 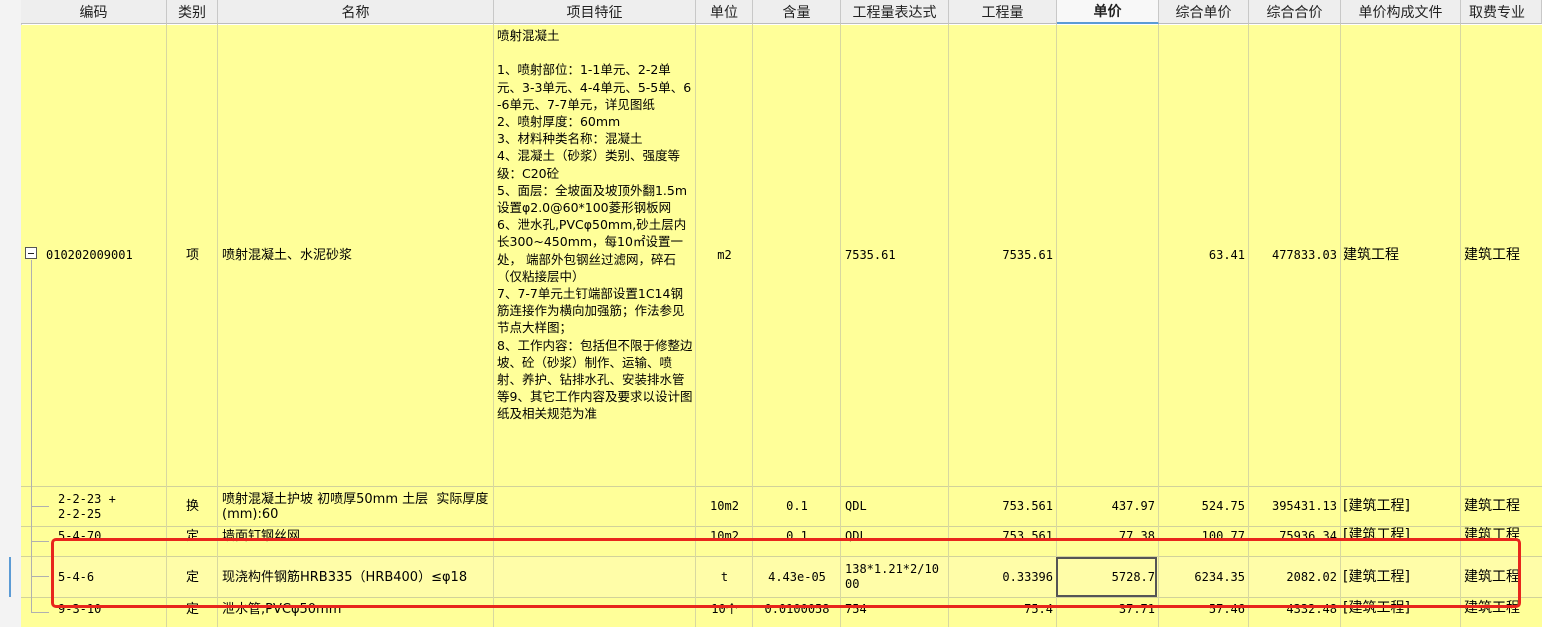 I want to click on cell-name: 喷射混凝土、水泥砂浆, so click(x=356, y=255).